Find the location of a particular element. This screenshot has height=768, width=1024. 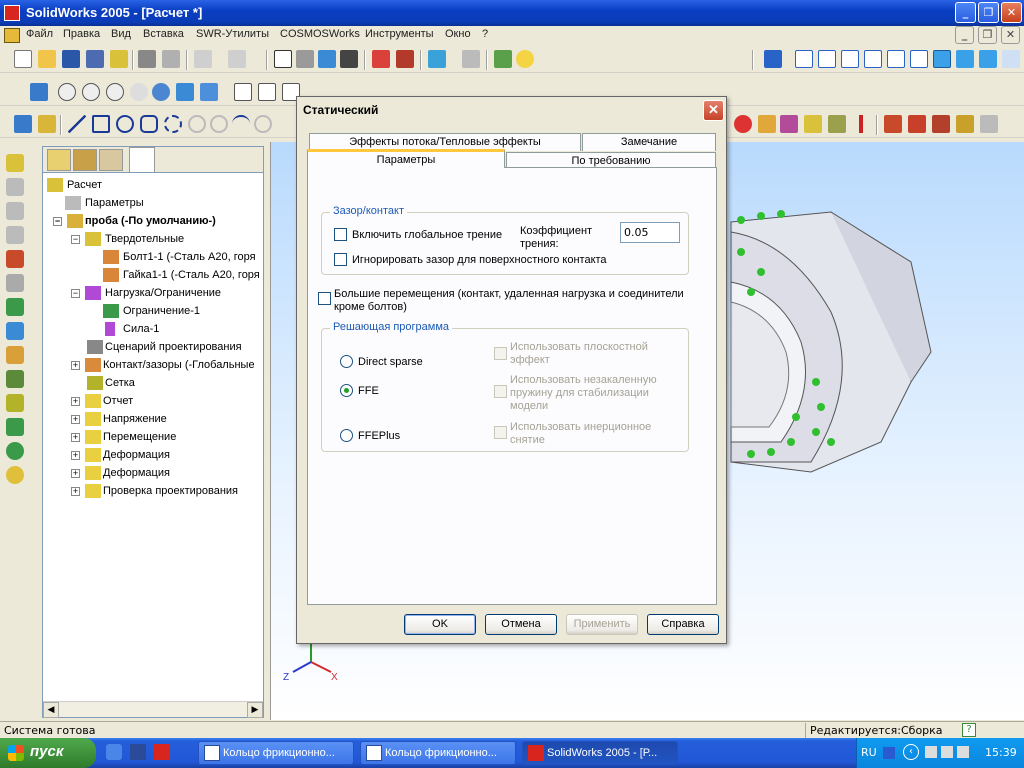

options-icon is located at coordinates (437, 59).